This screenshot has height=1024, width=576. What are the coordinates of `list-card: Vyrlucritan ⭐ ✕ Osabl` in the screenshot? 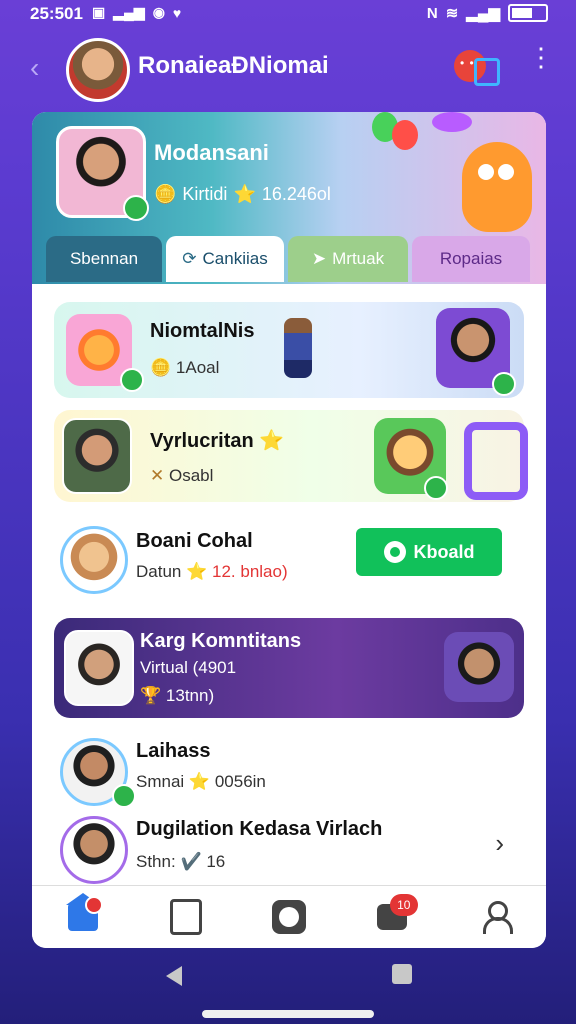 It's located at (291, 456).